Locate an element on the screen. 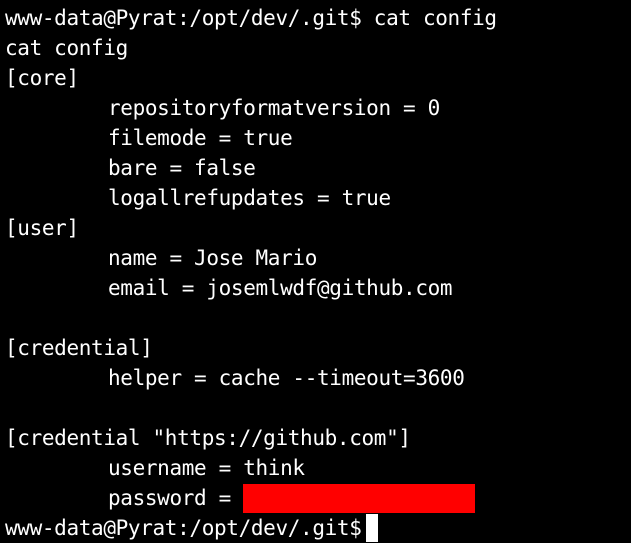 The image size is (631, 543). section-header-credential: [credential] is located at coordinates (79, 348).